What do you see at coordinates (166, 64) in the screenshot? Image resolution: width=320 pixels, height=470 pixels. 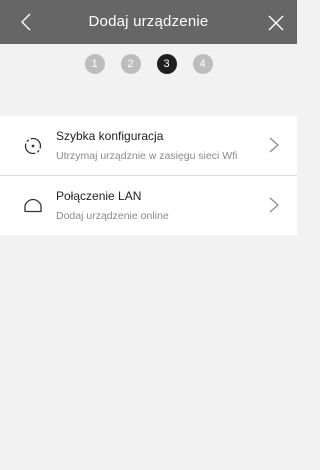 I see `step-3-active: 3` at bounding box center [166, 64].